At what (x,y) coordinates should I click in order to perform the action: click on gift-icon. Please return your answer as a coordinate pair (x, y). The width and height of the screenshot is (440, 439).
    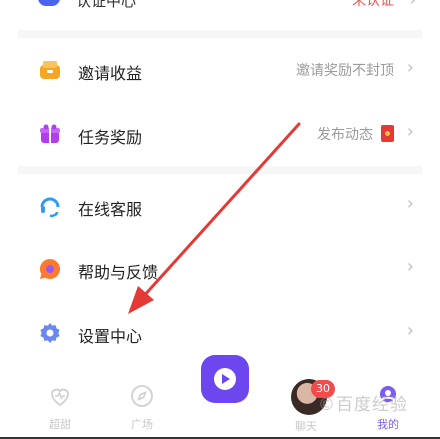
    Looking at the image, I should click on (50, 133).